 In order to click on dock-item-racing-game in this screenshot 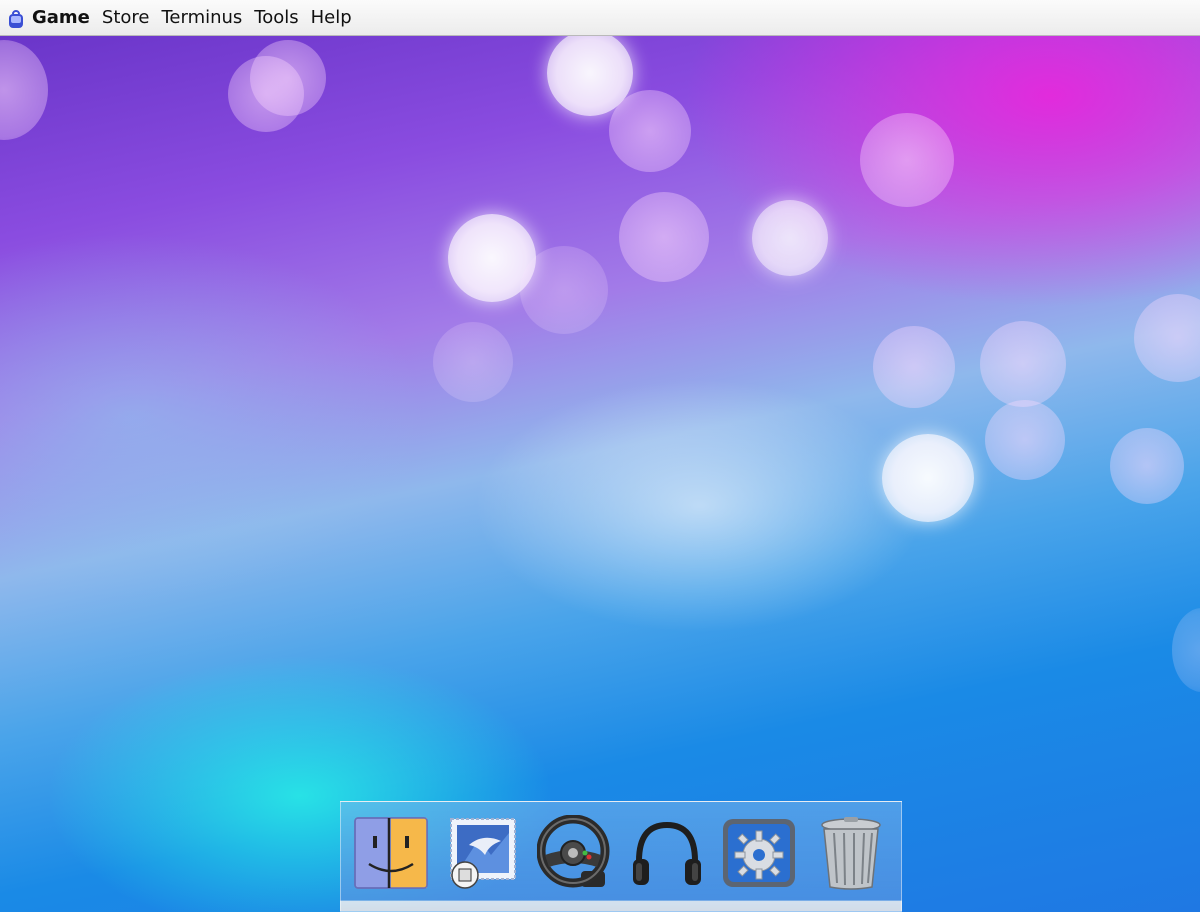, I will do `click(575, 853)`.